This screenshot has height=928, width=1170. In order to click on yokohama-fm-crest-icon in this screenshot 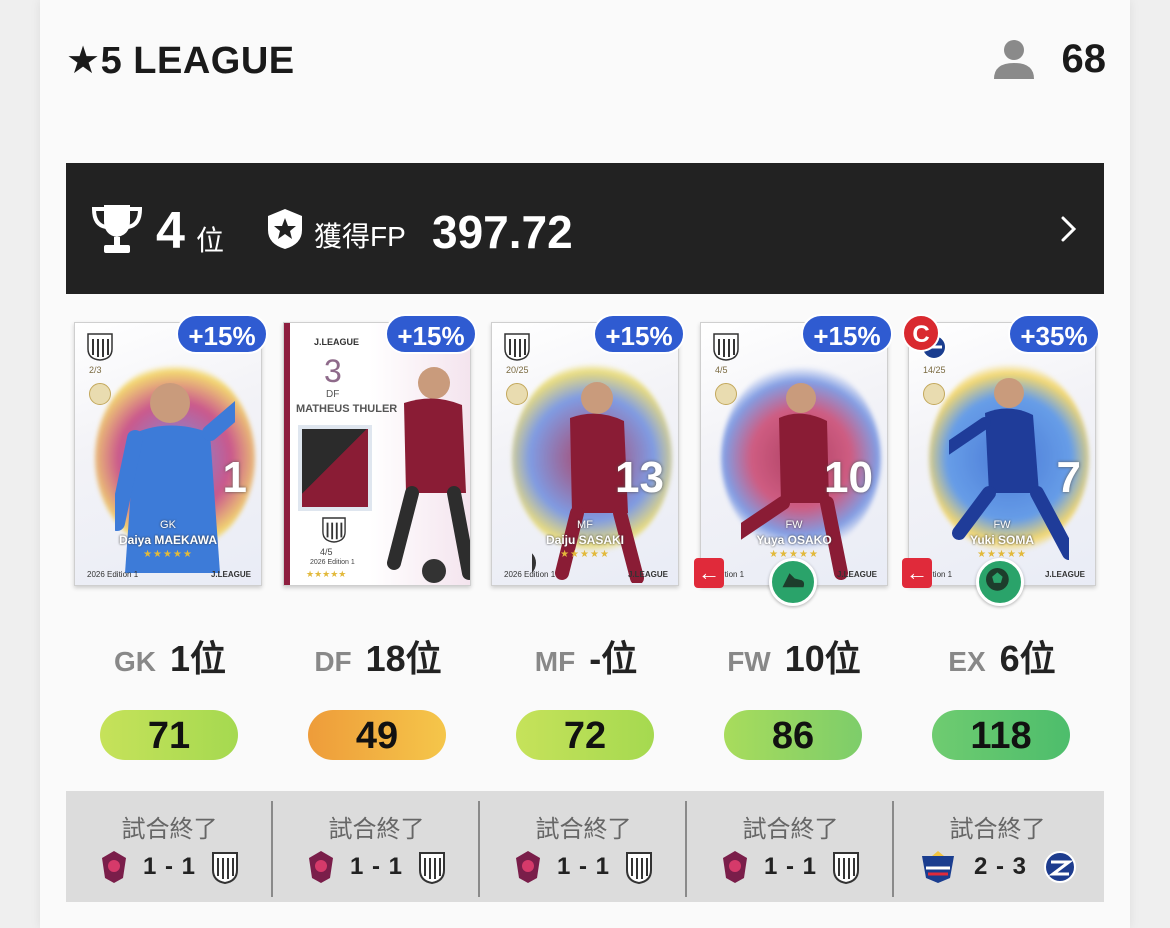, I will do `click(937, 867)`.